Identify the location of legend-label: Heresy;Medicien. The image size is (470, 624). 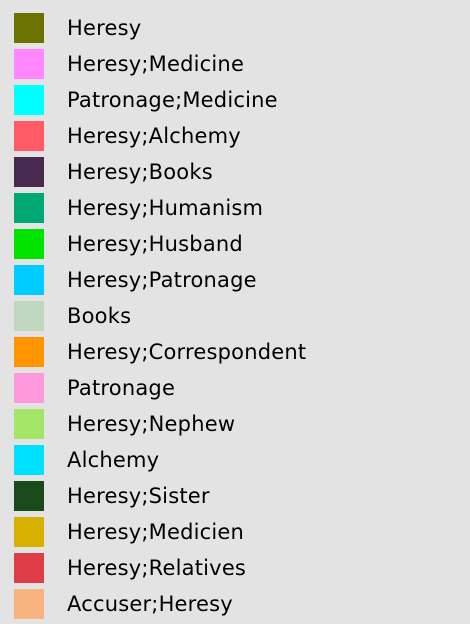
(156, 532).